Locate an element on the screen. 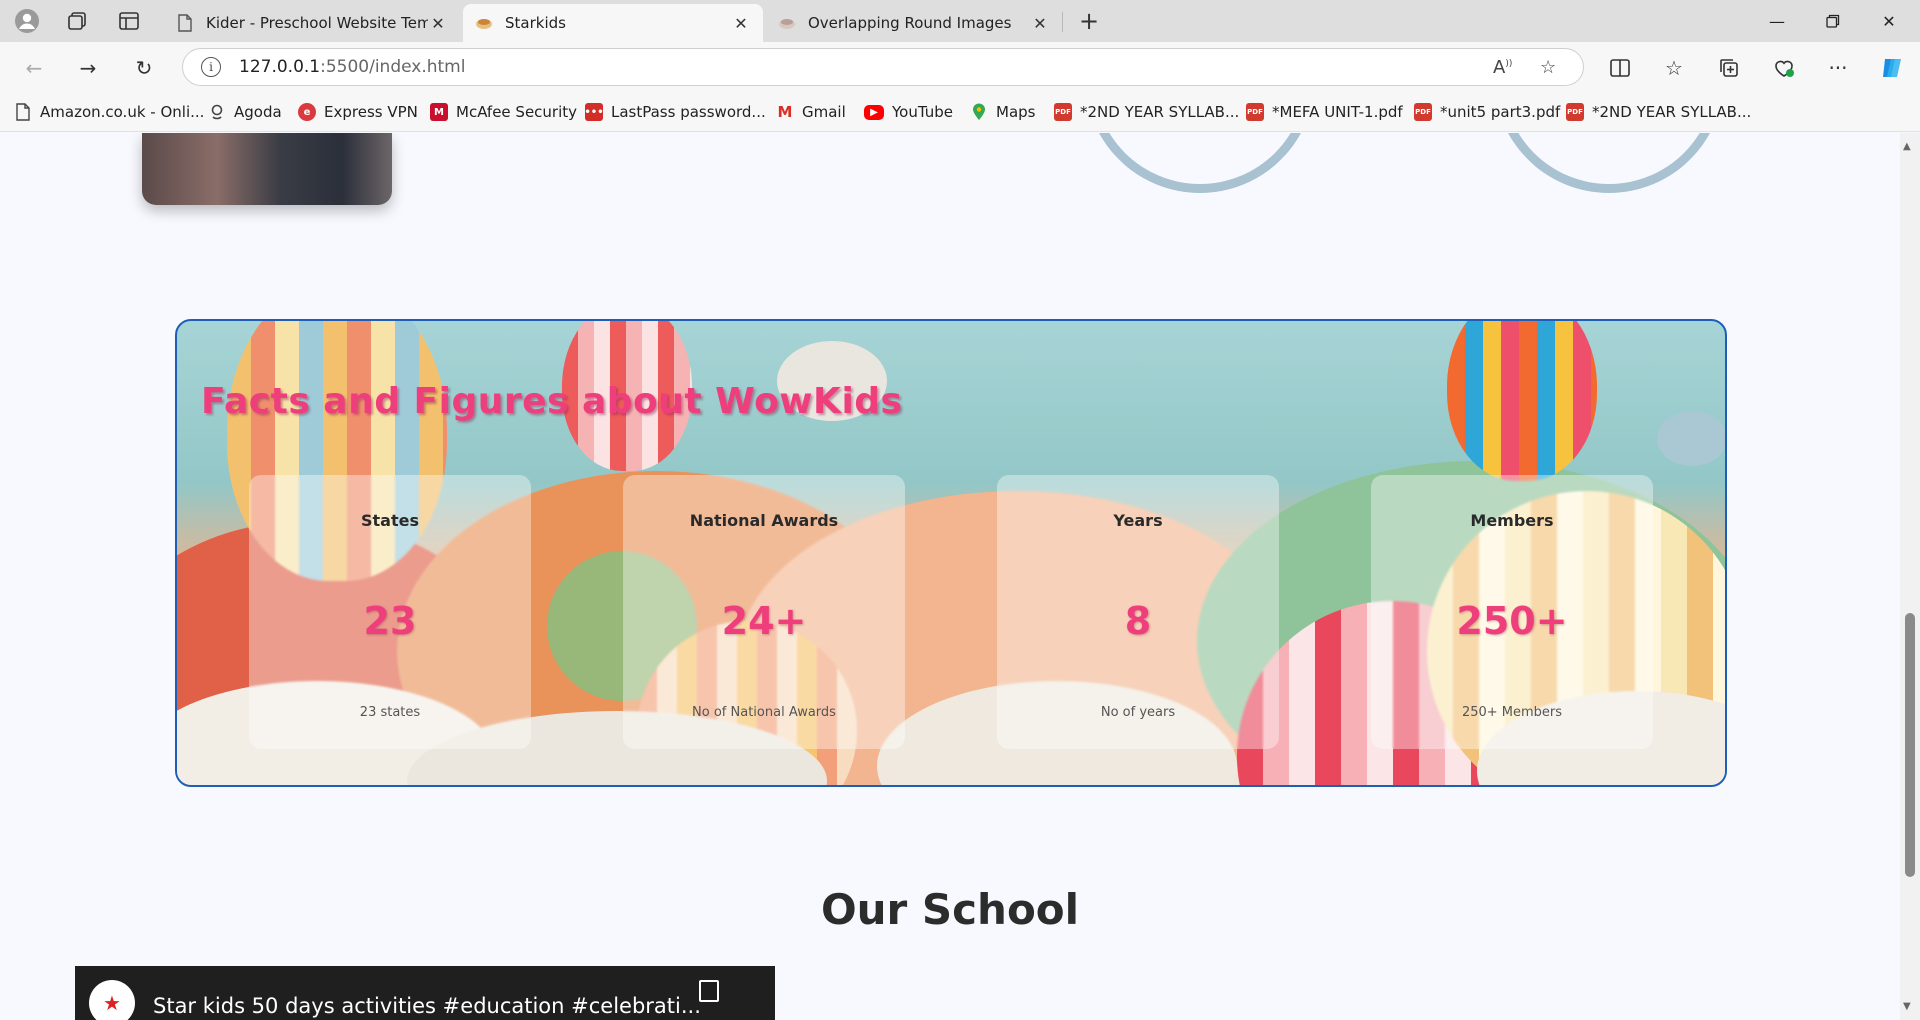 This screenshot has width=1920, height=1020. workspaces-icon is located at coordinates (77, 21).